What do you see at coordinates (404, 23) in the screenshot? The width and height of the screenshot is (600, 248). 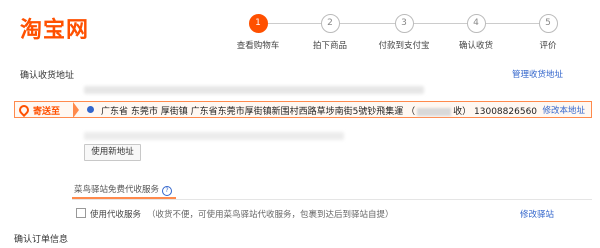 I see `step-number: 3` at bounding box center [404, 23].